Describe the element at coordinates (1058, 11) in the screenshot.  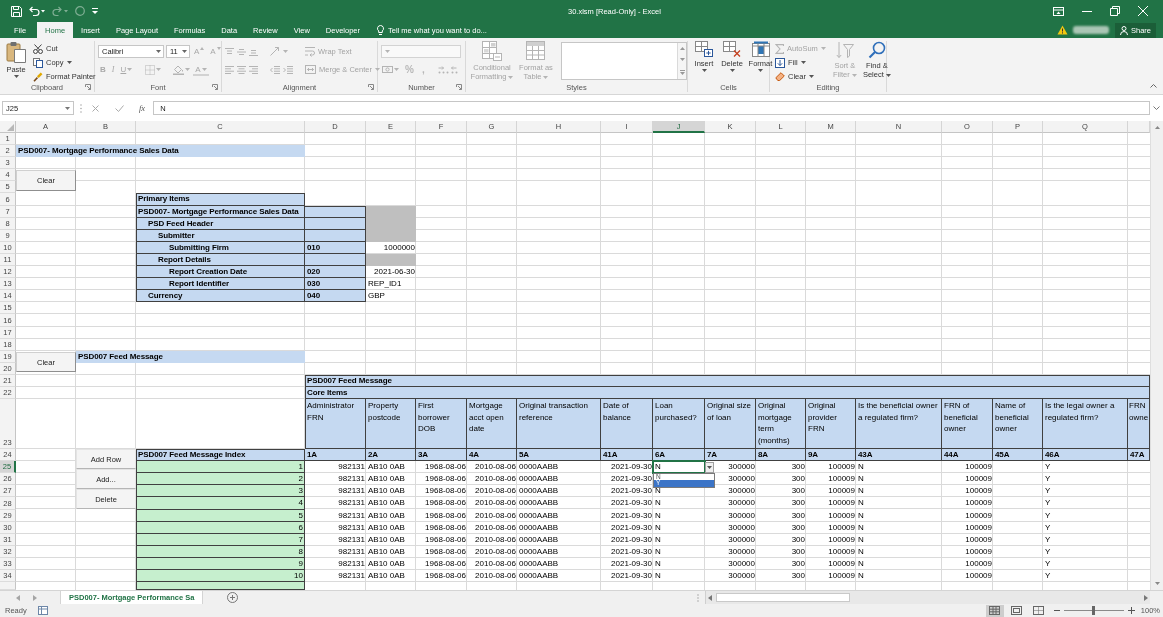
I see `ribbon-display-icon` at that location.